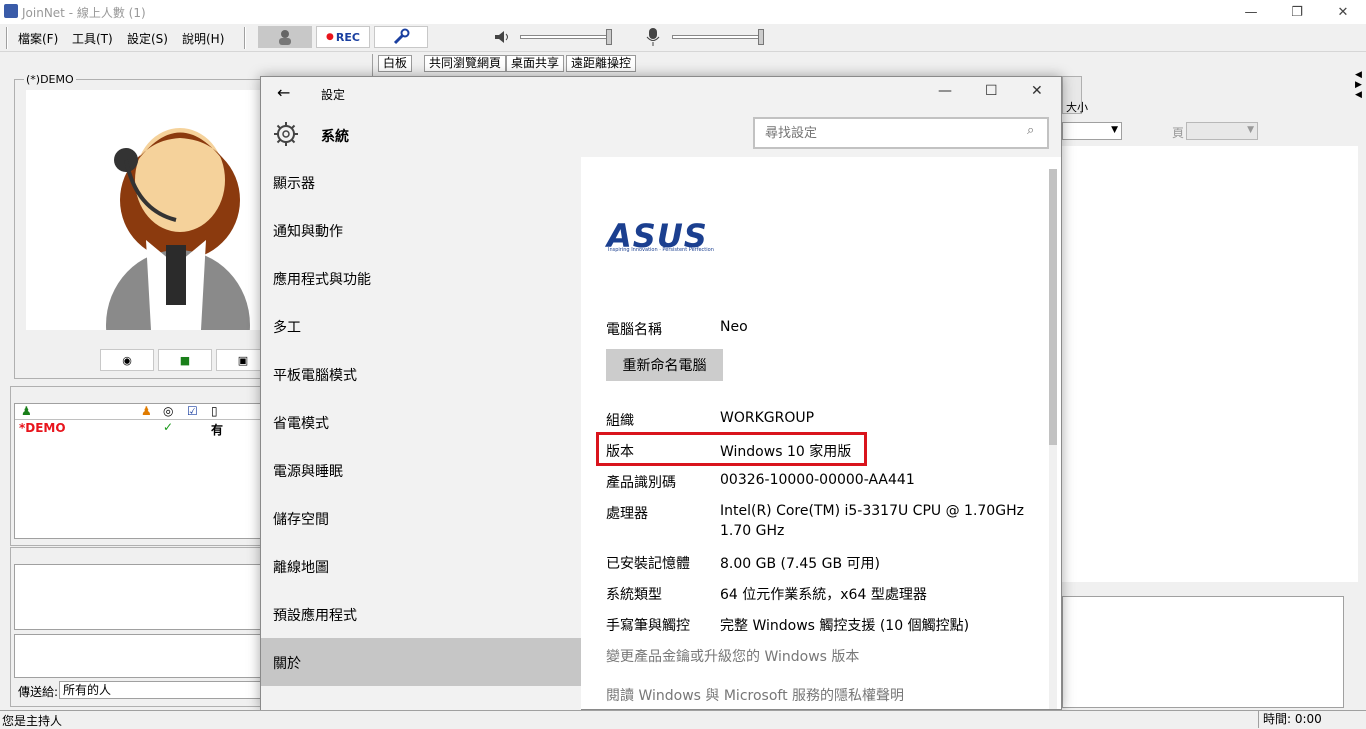 The image size is (1366, 729). What do you see at coordinates (287, 664) in the screenshot?
I see `nav-about: 關於` at bounding box center [287, 664].